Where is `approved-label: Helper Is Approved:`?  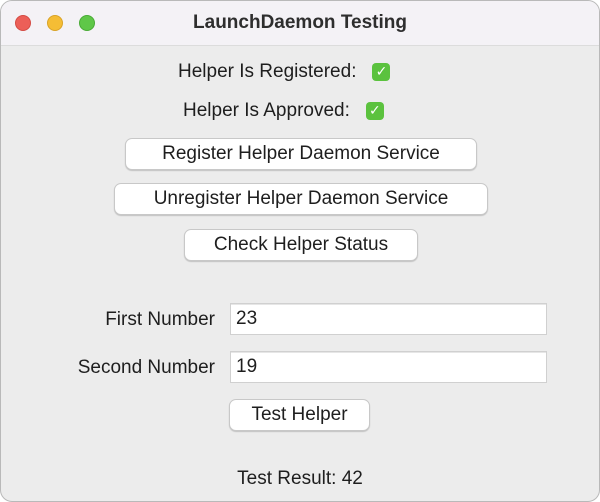
approved-label: Helper Is Approved: is located at coordinates (266, 110).